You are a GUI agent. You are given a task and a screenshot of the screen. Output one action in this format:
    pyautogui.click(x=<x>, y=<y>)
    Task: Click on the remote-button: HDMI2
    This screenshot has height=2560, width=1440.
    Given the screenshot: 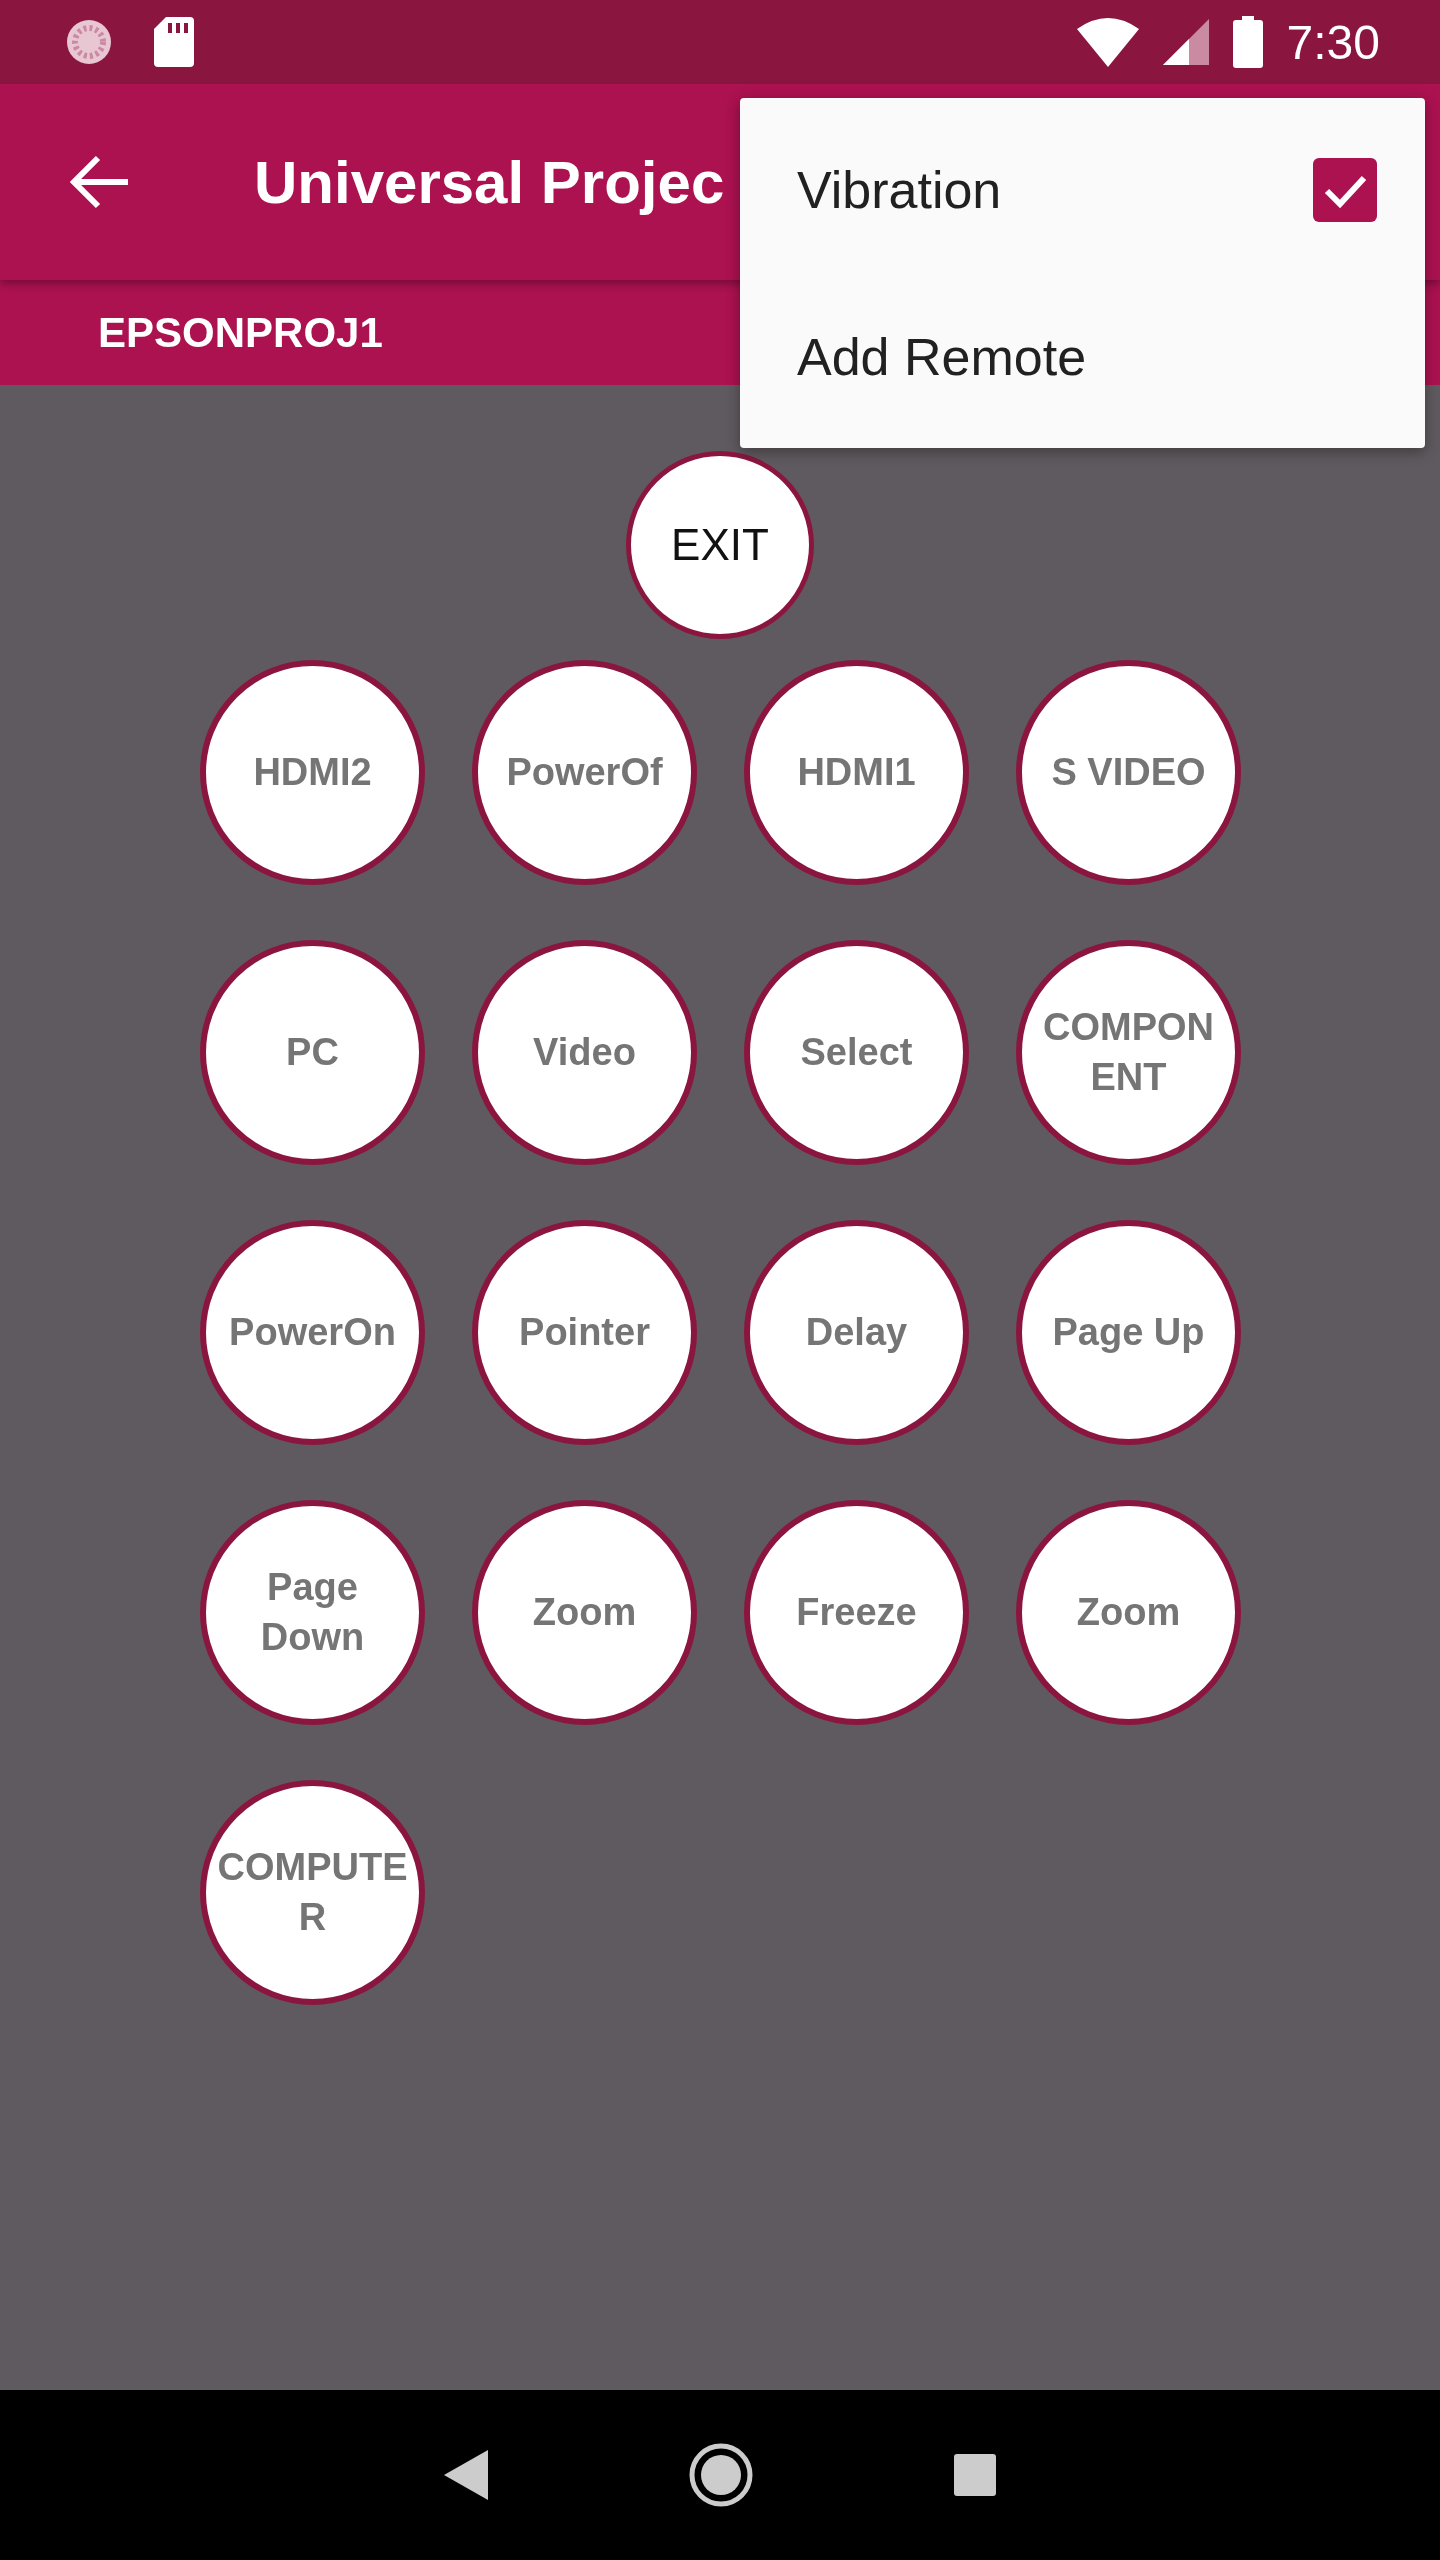 What is the action you would take?
    pyautogui.click(x=312, y=772)
    